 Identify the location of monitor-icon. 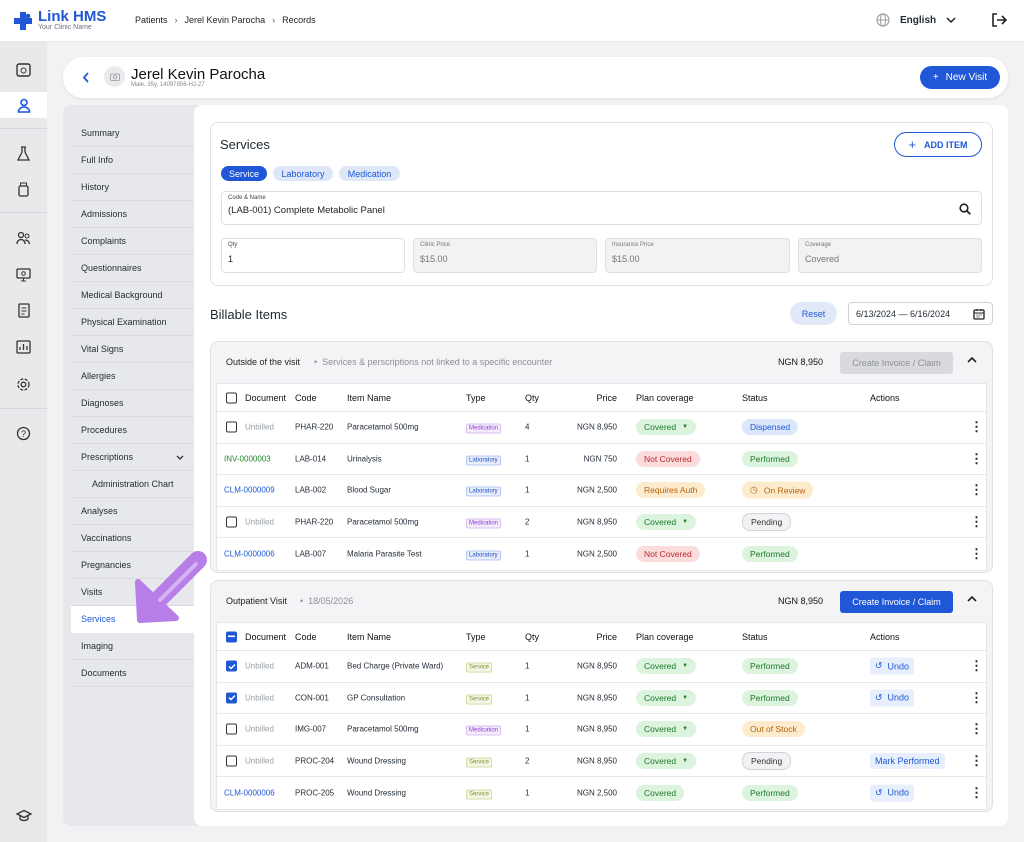
(23, 274).